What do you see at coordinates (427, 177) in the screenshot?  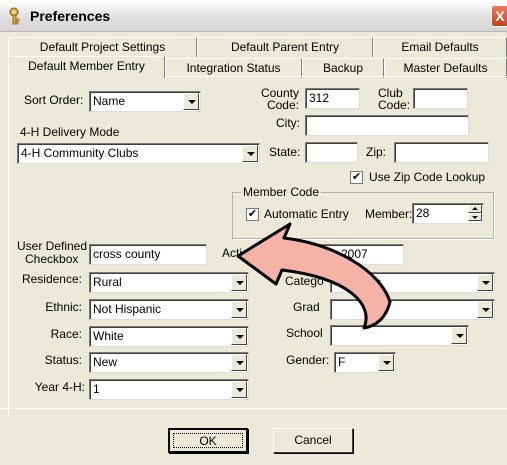 I see `use-zip-lookup-label: Use Zip Code Lookup` at bounding box center [427, 177].